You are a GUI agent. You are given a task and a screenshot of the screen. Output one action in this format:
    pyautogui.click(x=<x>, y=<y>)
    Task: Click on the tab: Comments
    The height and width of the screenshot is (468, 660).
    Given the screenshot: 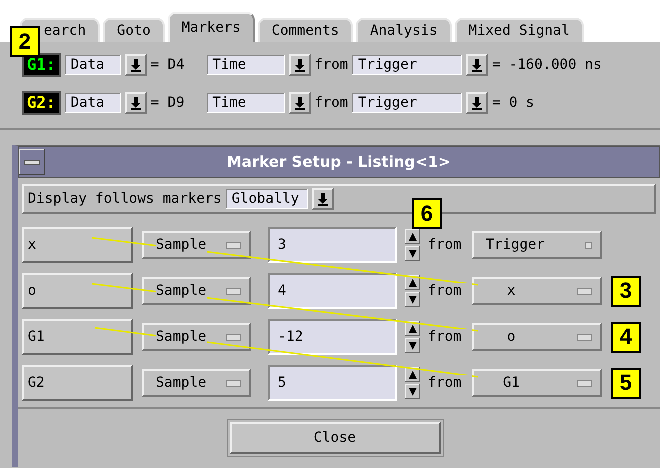 What is the action you would take?
    pyautogui.click(x=306, y=30)
    